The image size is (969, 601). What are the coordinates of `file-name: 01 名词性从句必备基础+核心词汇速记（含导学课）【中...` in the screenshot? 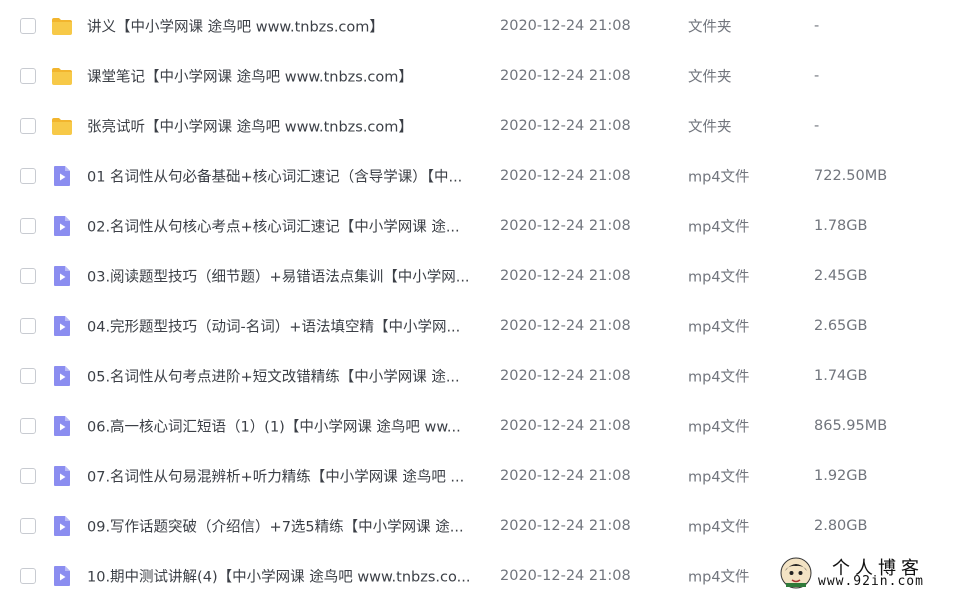 It's located at (284, 176).